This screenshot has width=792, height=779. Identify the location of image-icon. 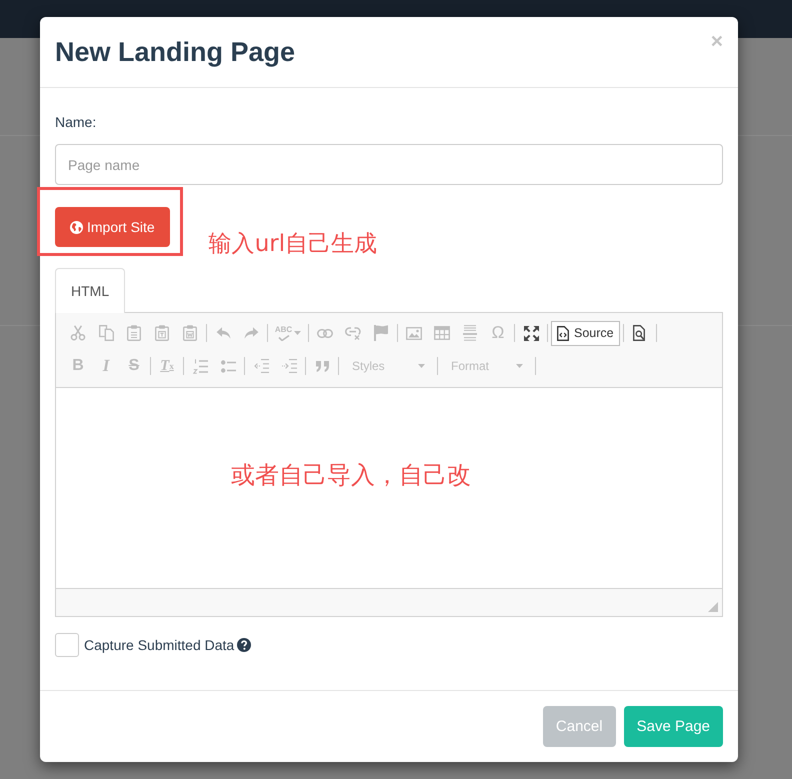
(414, 333).